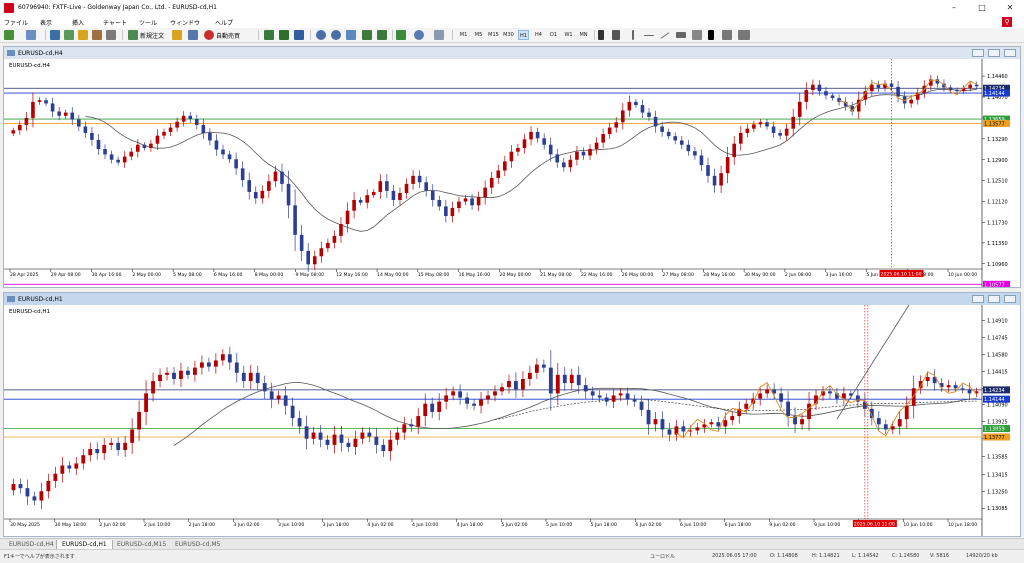 This screenshot has width=1024, height=563. What do you see at coordinates (727, 35) in the screenshot?
I see `label-tool-icon` at bounding box center [727, 35].